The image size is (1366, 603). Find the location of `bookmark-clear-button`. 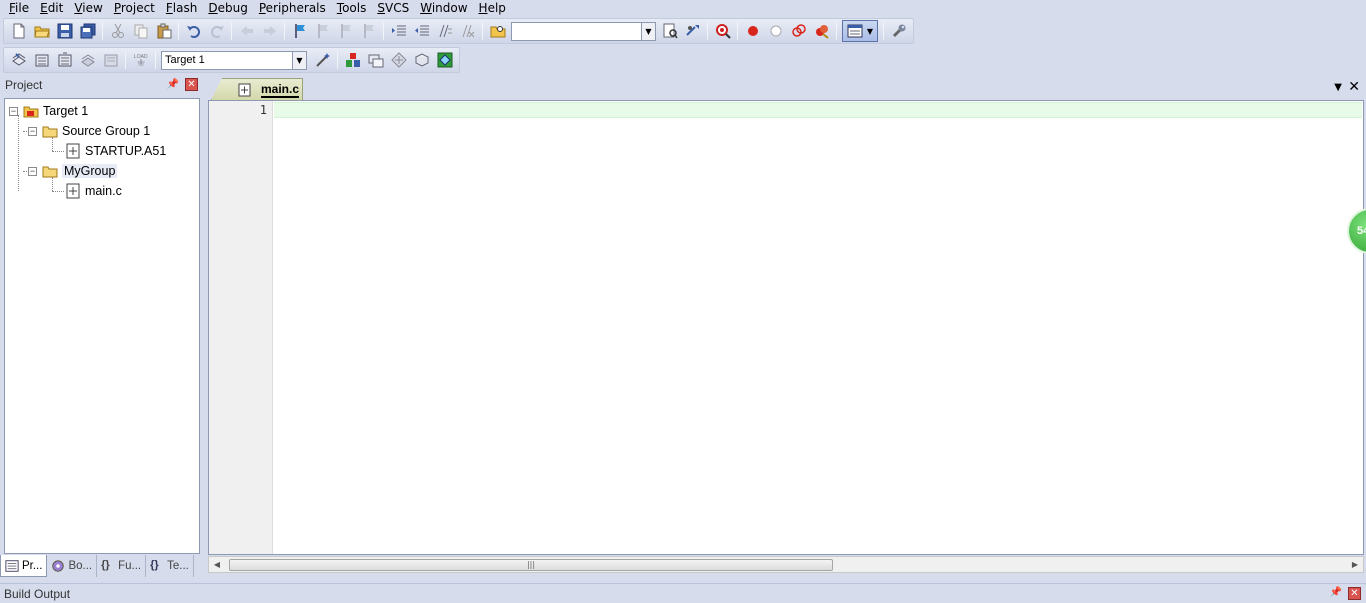

bookmark-clear-button is located at coordinates (368, 31).